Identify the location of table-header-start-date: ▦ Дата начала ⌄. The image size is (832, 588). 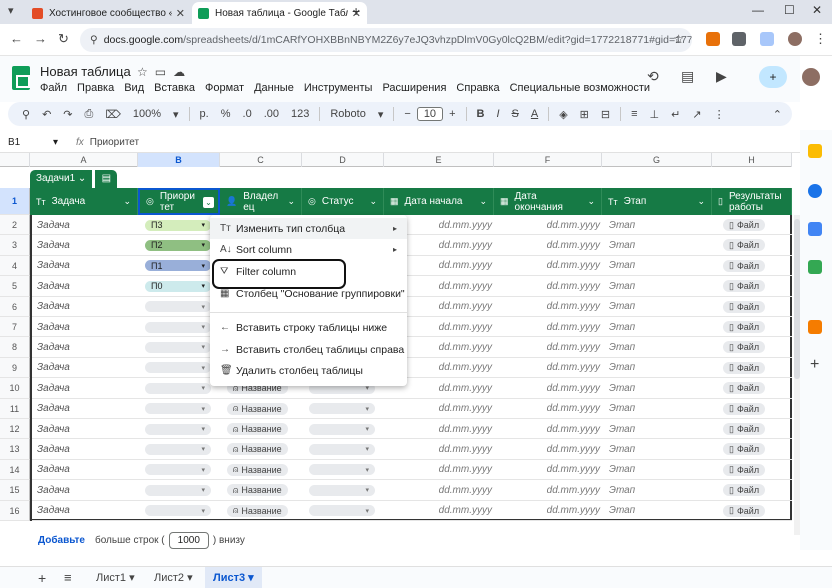
(439, 201).